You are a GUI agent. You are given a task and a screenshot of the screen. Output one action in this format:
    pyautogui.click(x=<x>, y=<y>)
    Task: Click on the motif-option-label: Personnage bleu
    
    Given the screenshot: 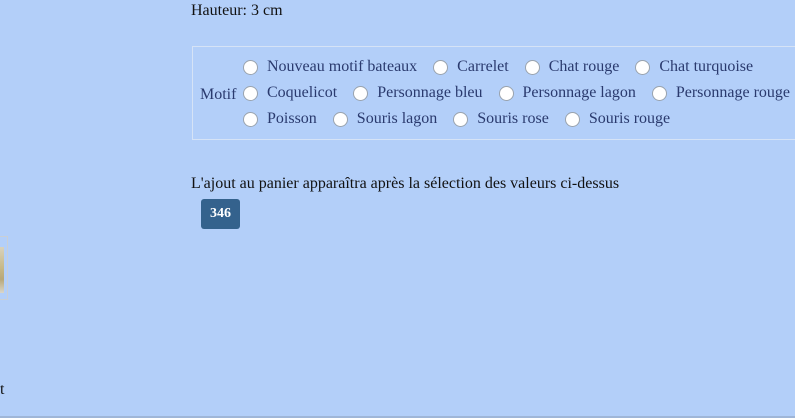 What is the action you would take?
    pyautogui.click(x=430, y=92)
    